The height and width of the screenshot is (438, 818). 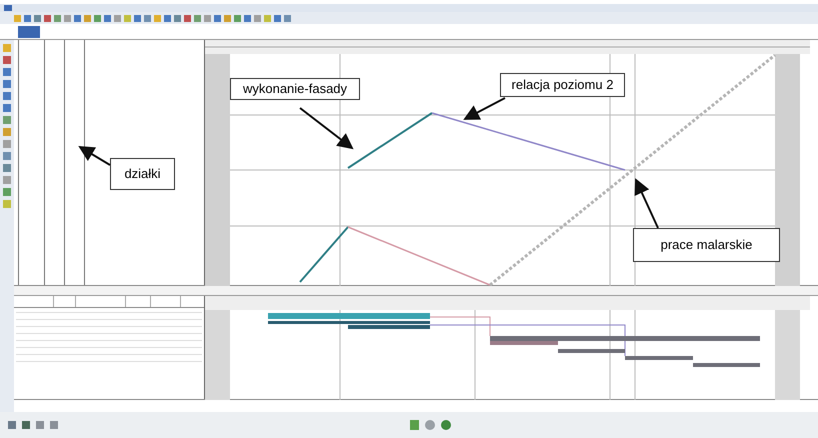 I want to click on callout-label: wykonanie-fasady, so click(x=295, y=89).